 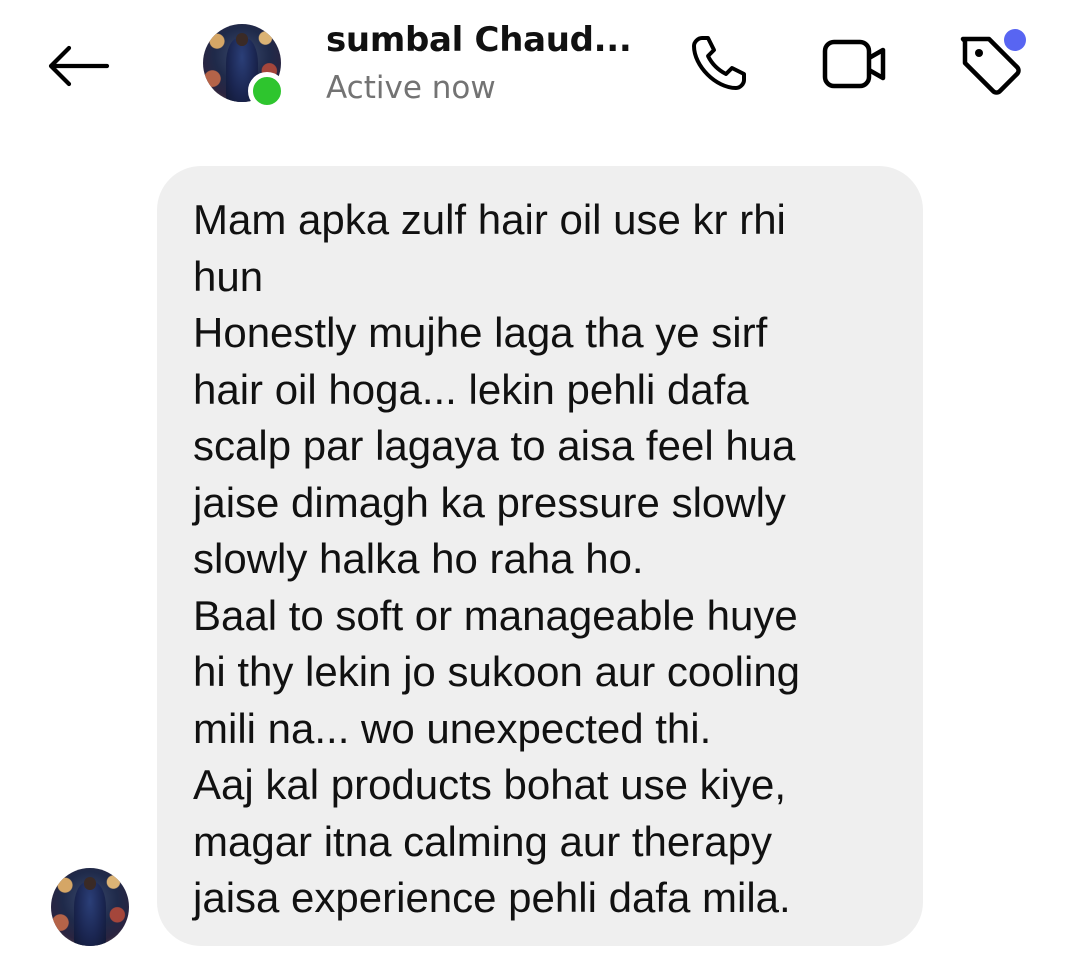 I want to click on contact-status: Active now, so click(x=411, y=88).